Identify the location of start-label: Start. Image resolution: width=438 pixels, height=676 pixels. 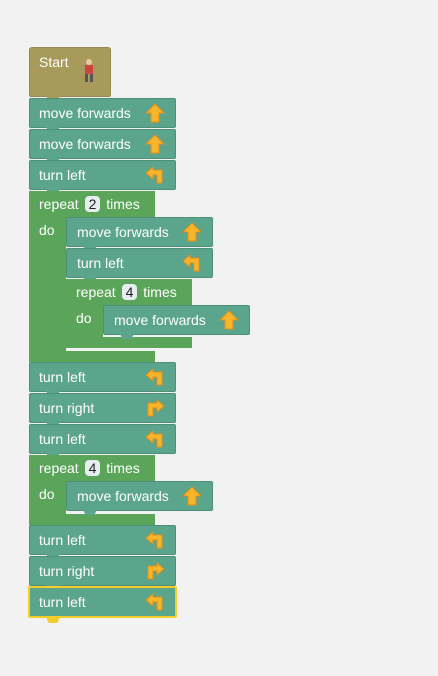
(54, 62).